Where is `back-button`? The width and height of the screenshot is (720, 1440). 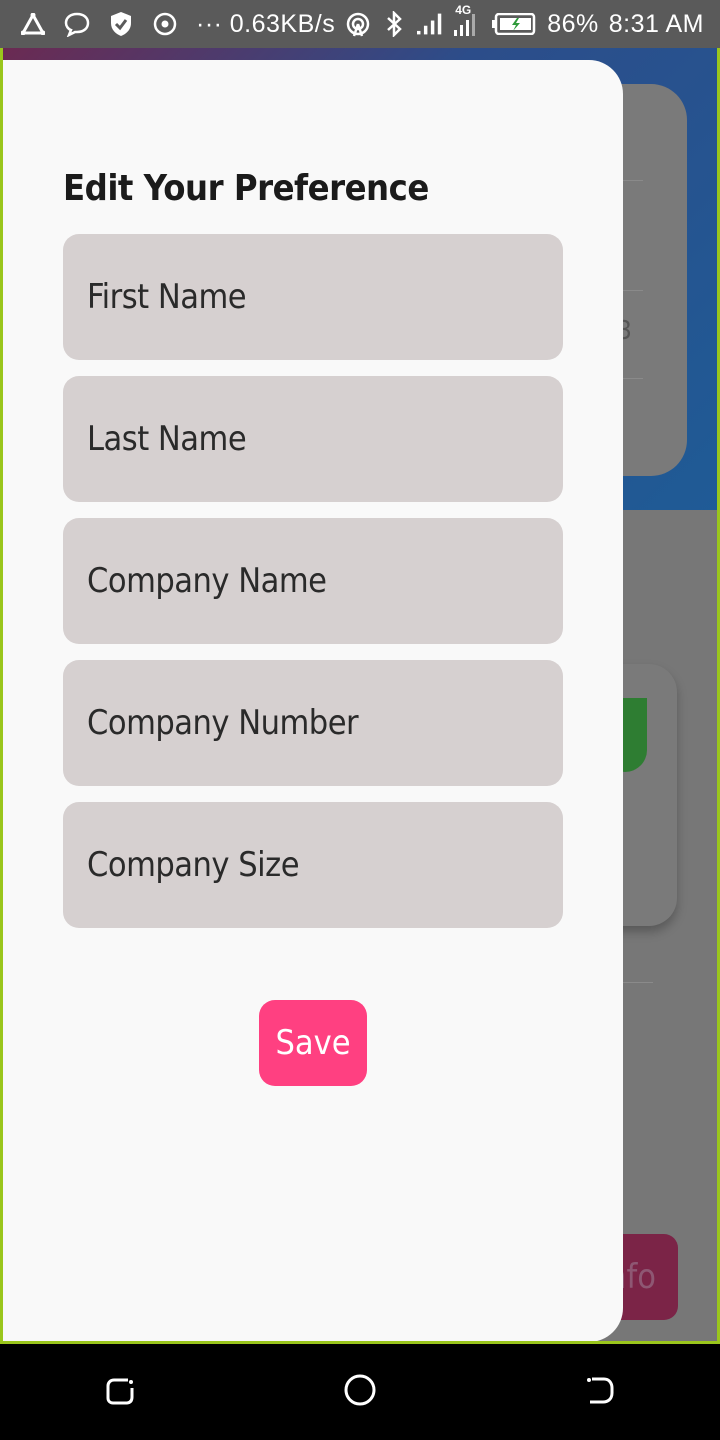 back-button is located at coordinates (600, 1392).